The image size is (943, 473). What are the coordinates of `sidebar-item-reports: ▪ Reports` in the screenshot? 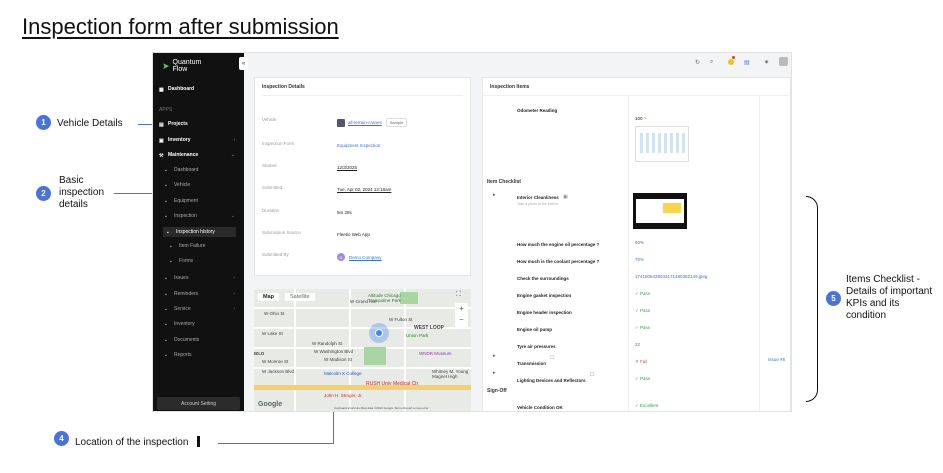 It's located at (178, 355).